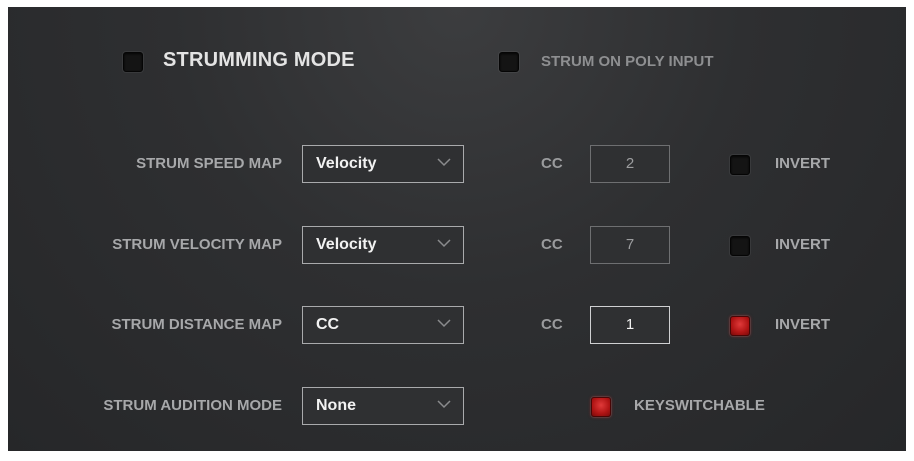 This screenshot has width=914, height=461. I want to click on strum-distance-invert-checkbox, so click(740, 326).